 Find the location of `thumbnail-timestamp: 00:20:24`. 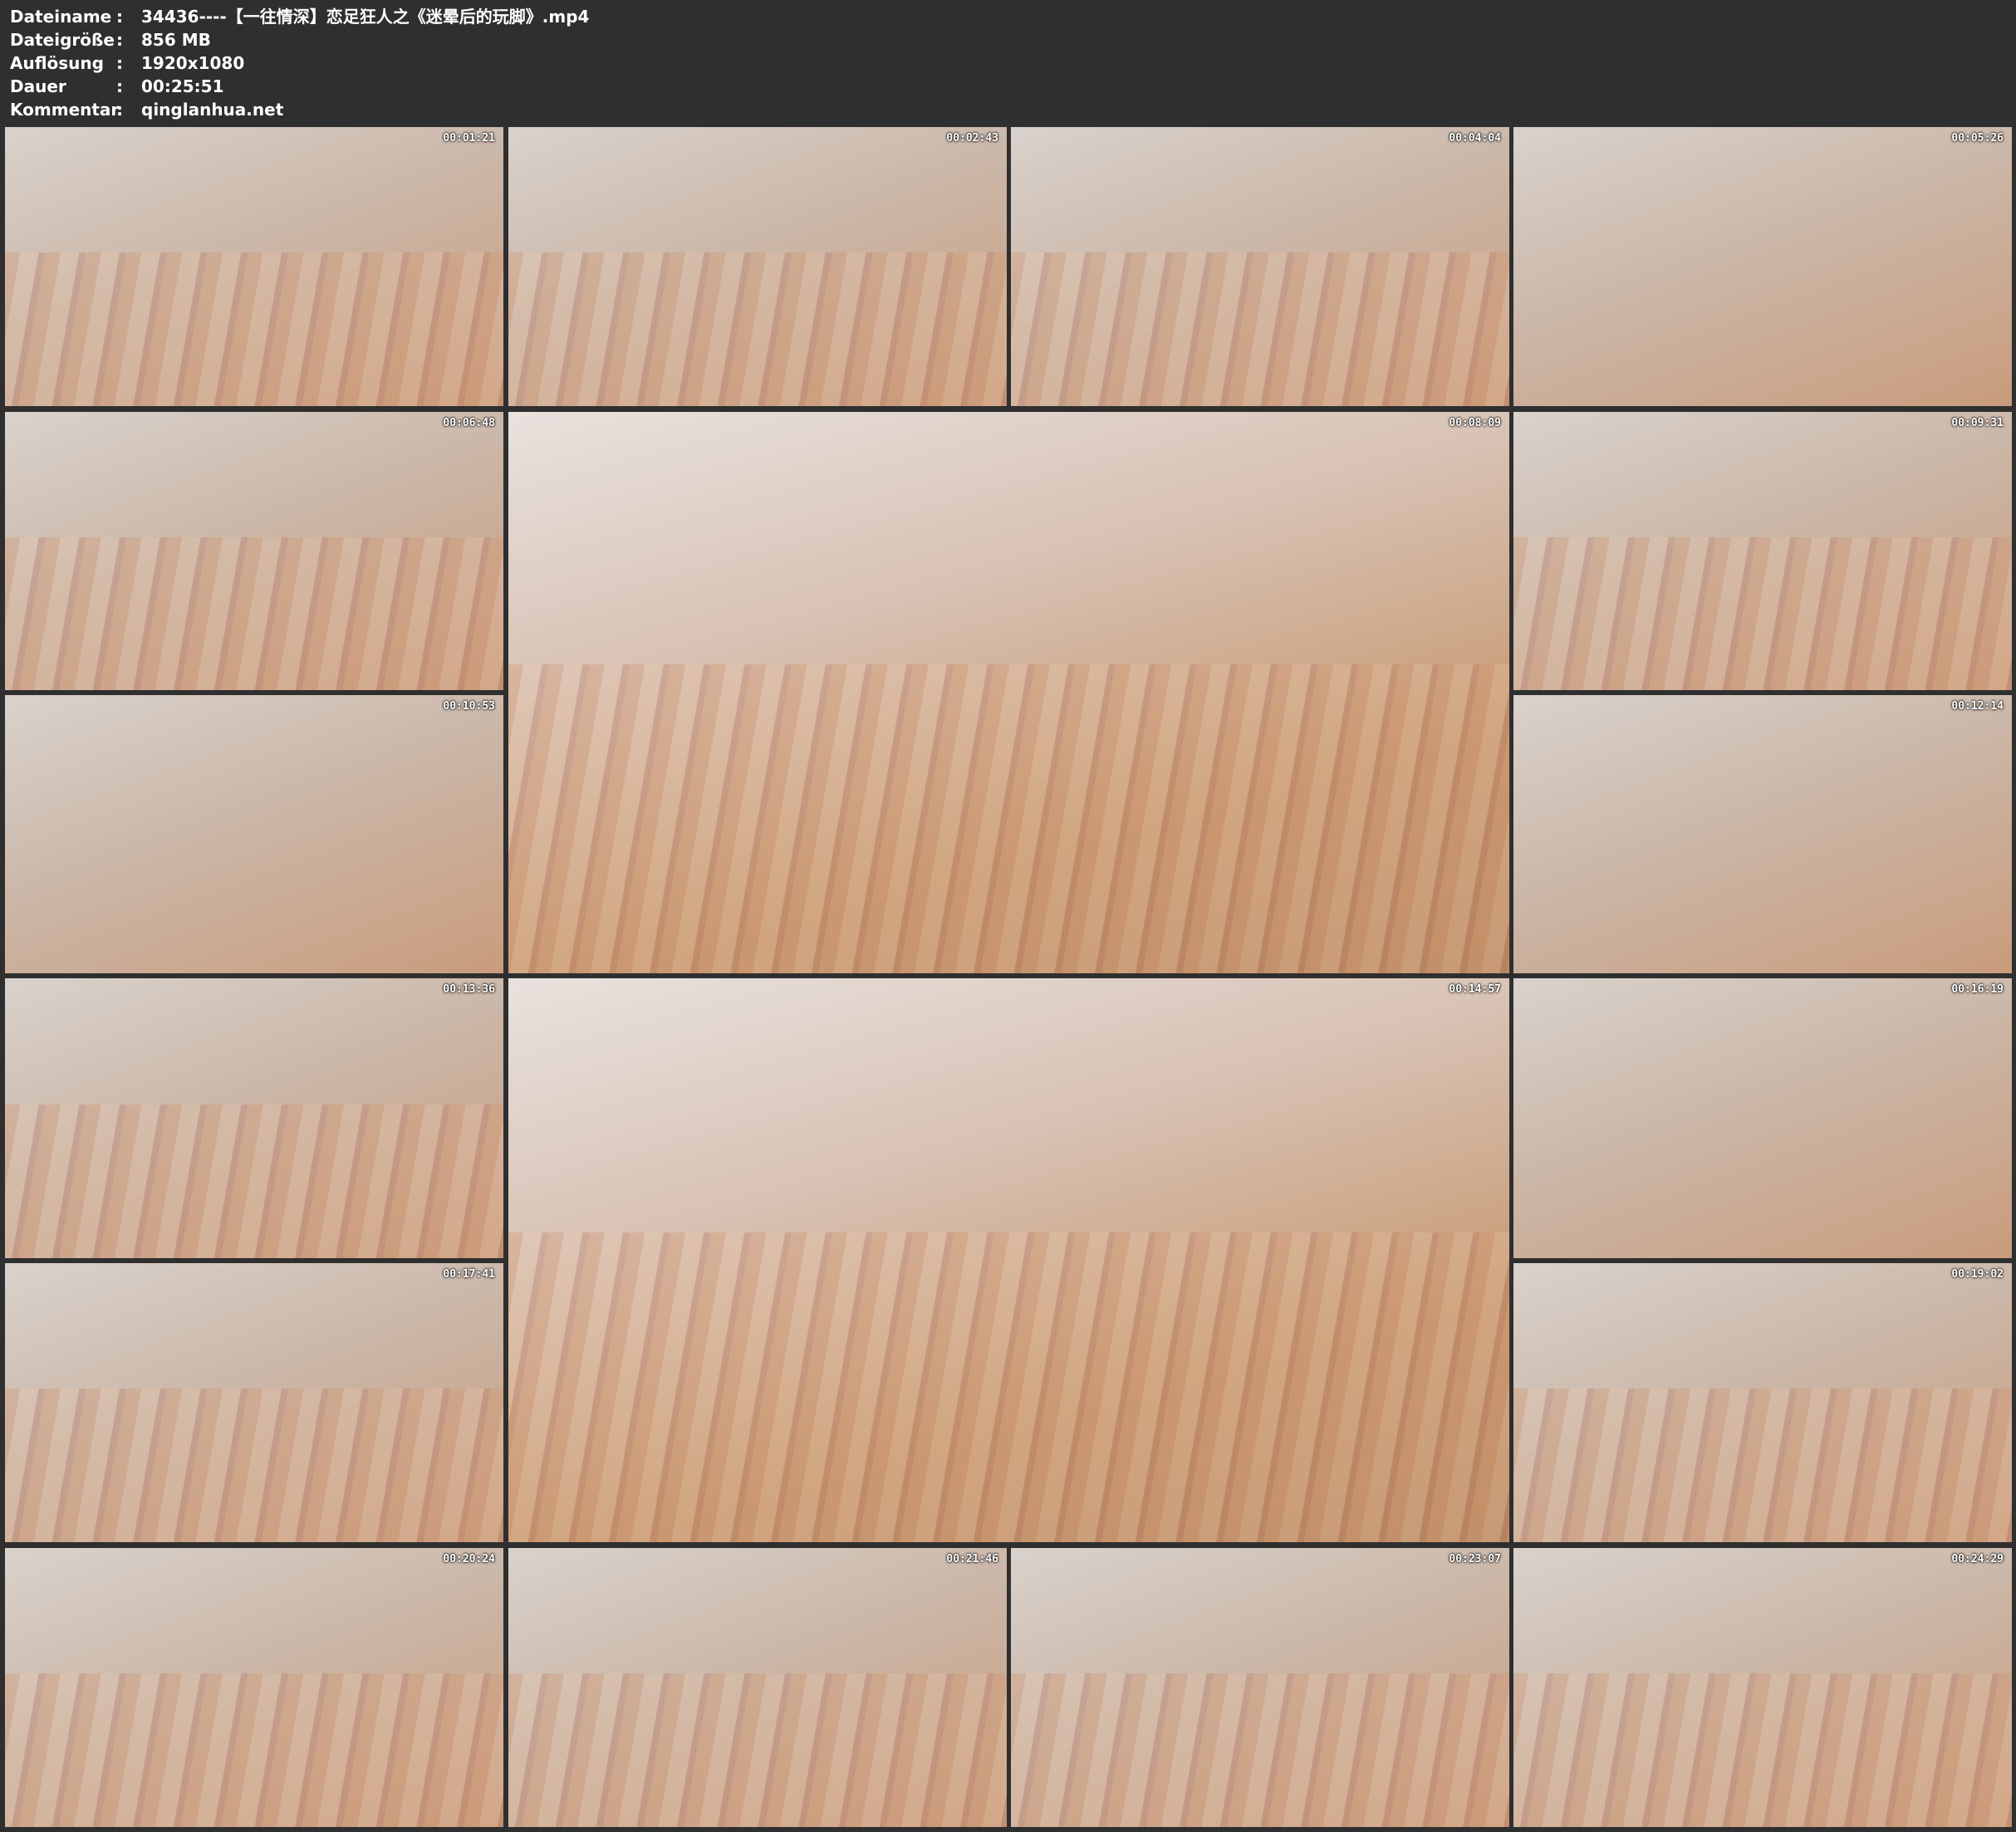

thumbnail-timestamp: 00:20:24 is located at coordinates (469, 1559).